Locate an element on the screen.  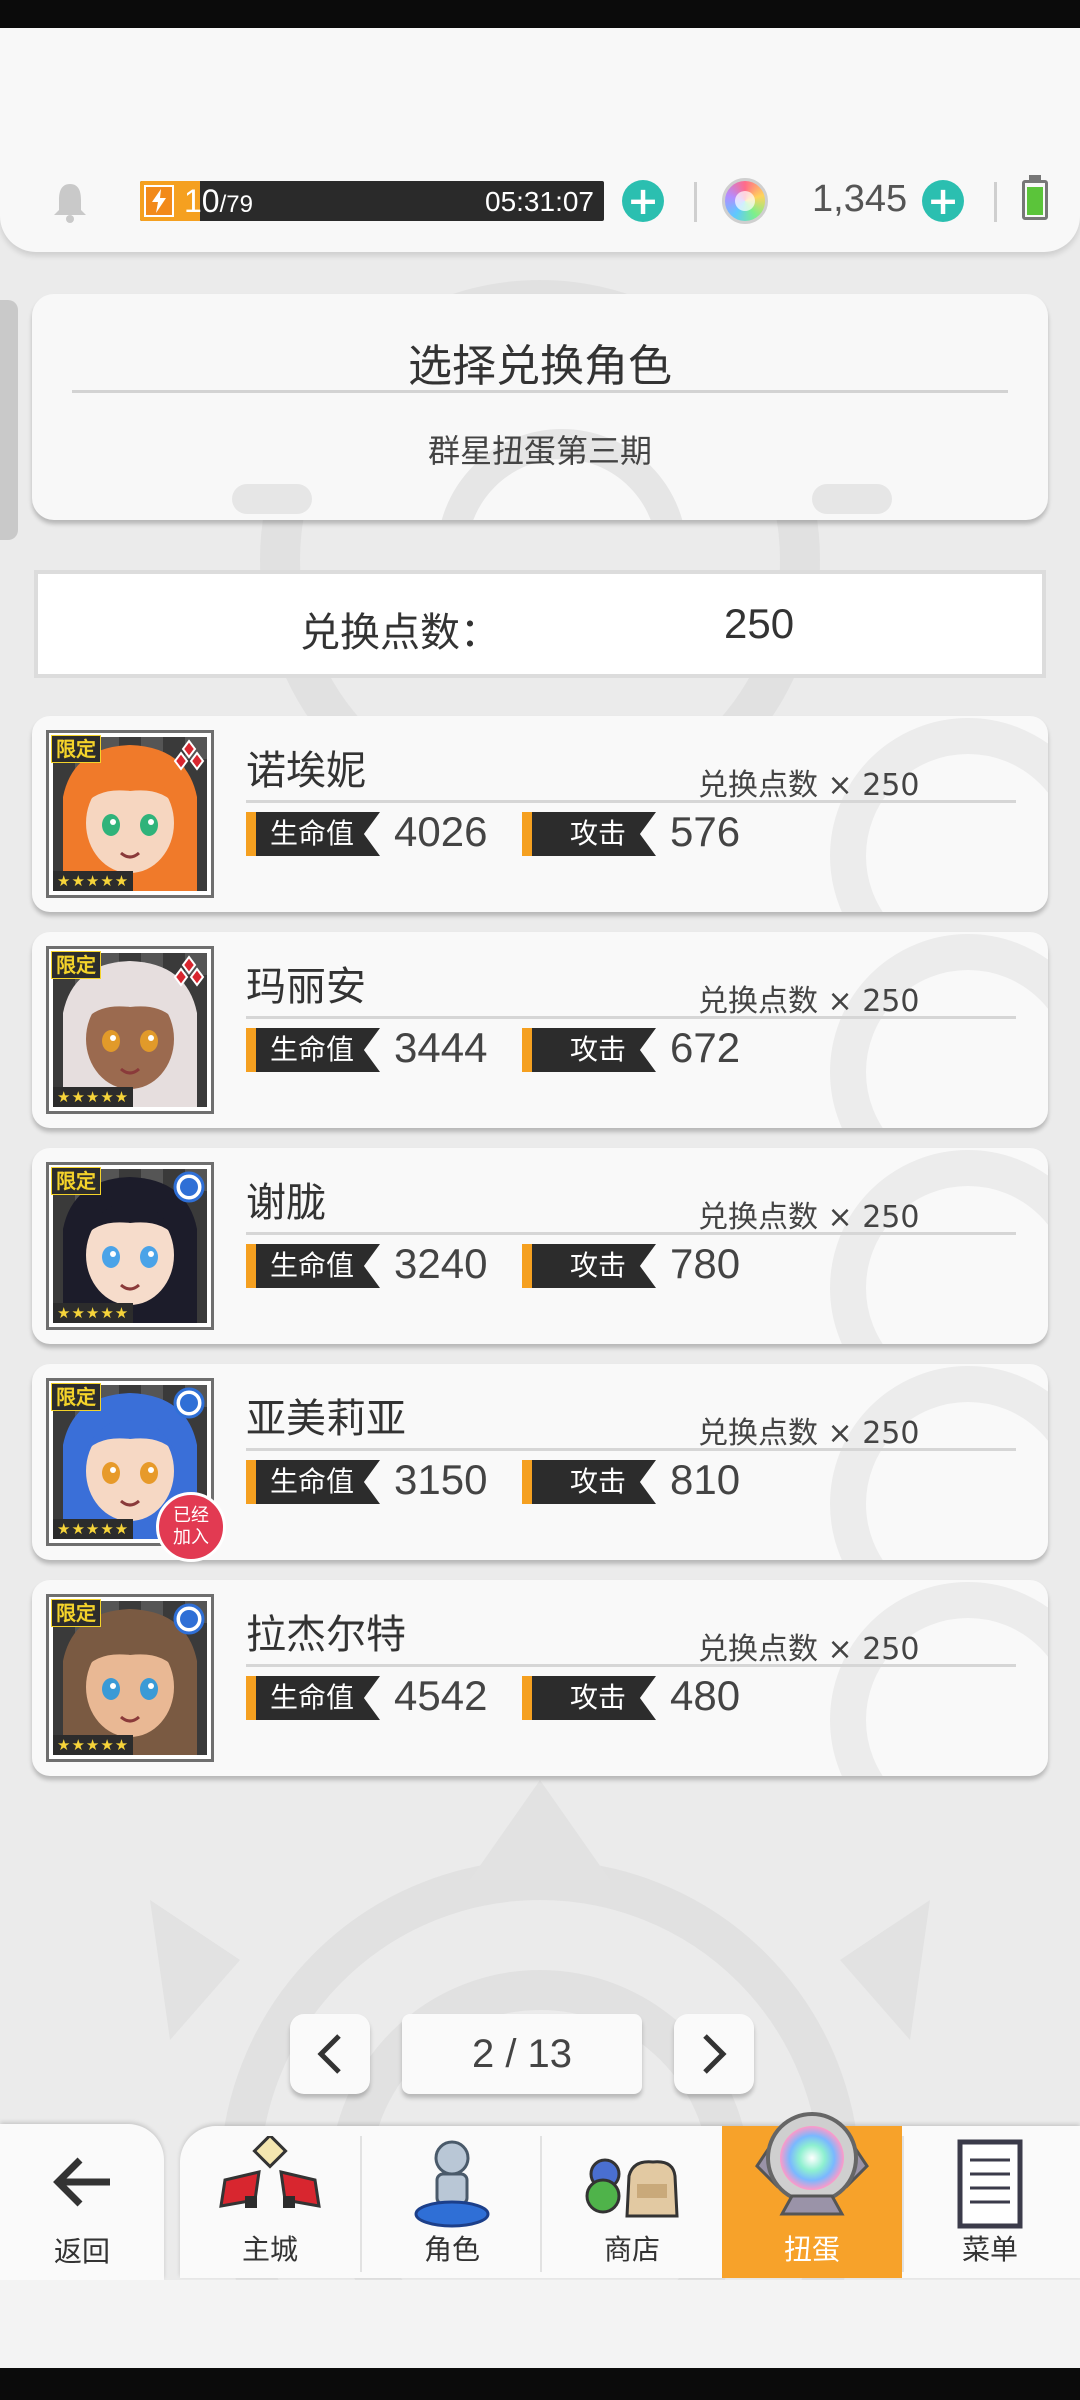
back-arrow-icon is located at coordinates (81, 2182).